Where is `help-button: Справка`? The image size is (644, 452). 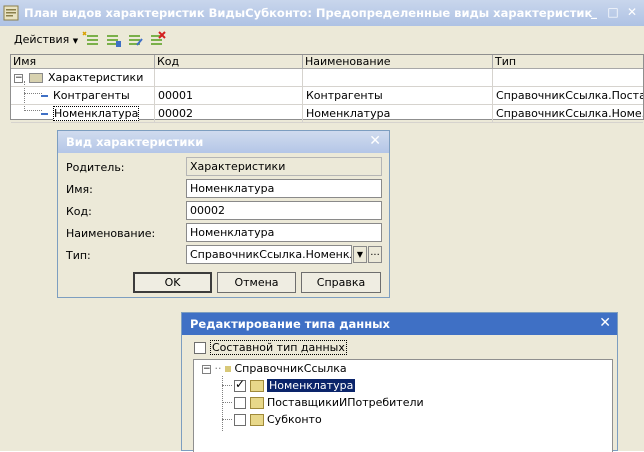 help-button: Справка is located at coordinates (341, 282).